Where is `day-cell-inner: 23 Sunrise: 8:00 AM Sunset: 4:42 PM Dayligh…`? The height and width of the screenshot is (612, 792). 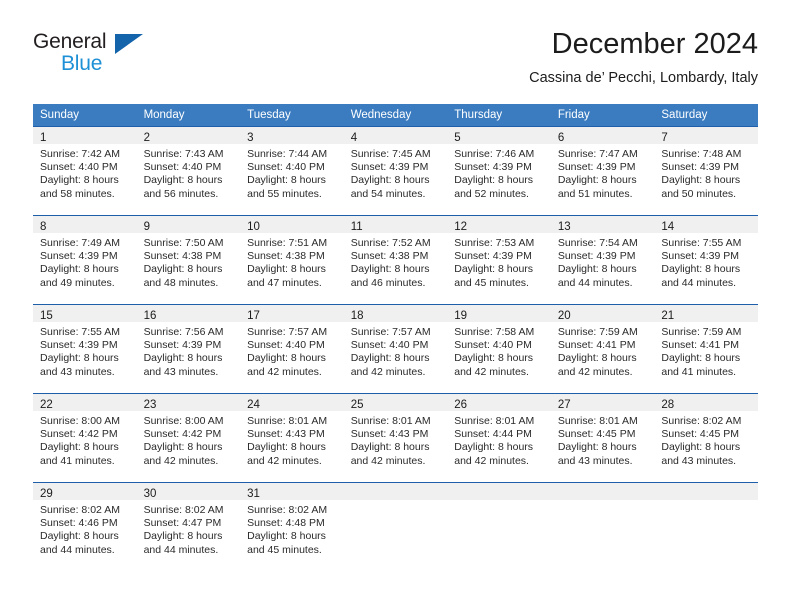
day-cell-inner: 23 Sunrise: 8:00 AM Sunset: 4:42 PM Dayligh… is located at coordinates (188, 438).